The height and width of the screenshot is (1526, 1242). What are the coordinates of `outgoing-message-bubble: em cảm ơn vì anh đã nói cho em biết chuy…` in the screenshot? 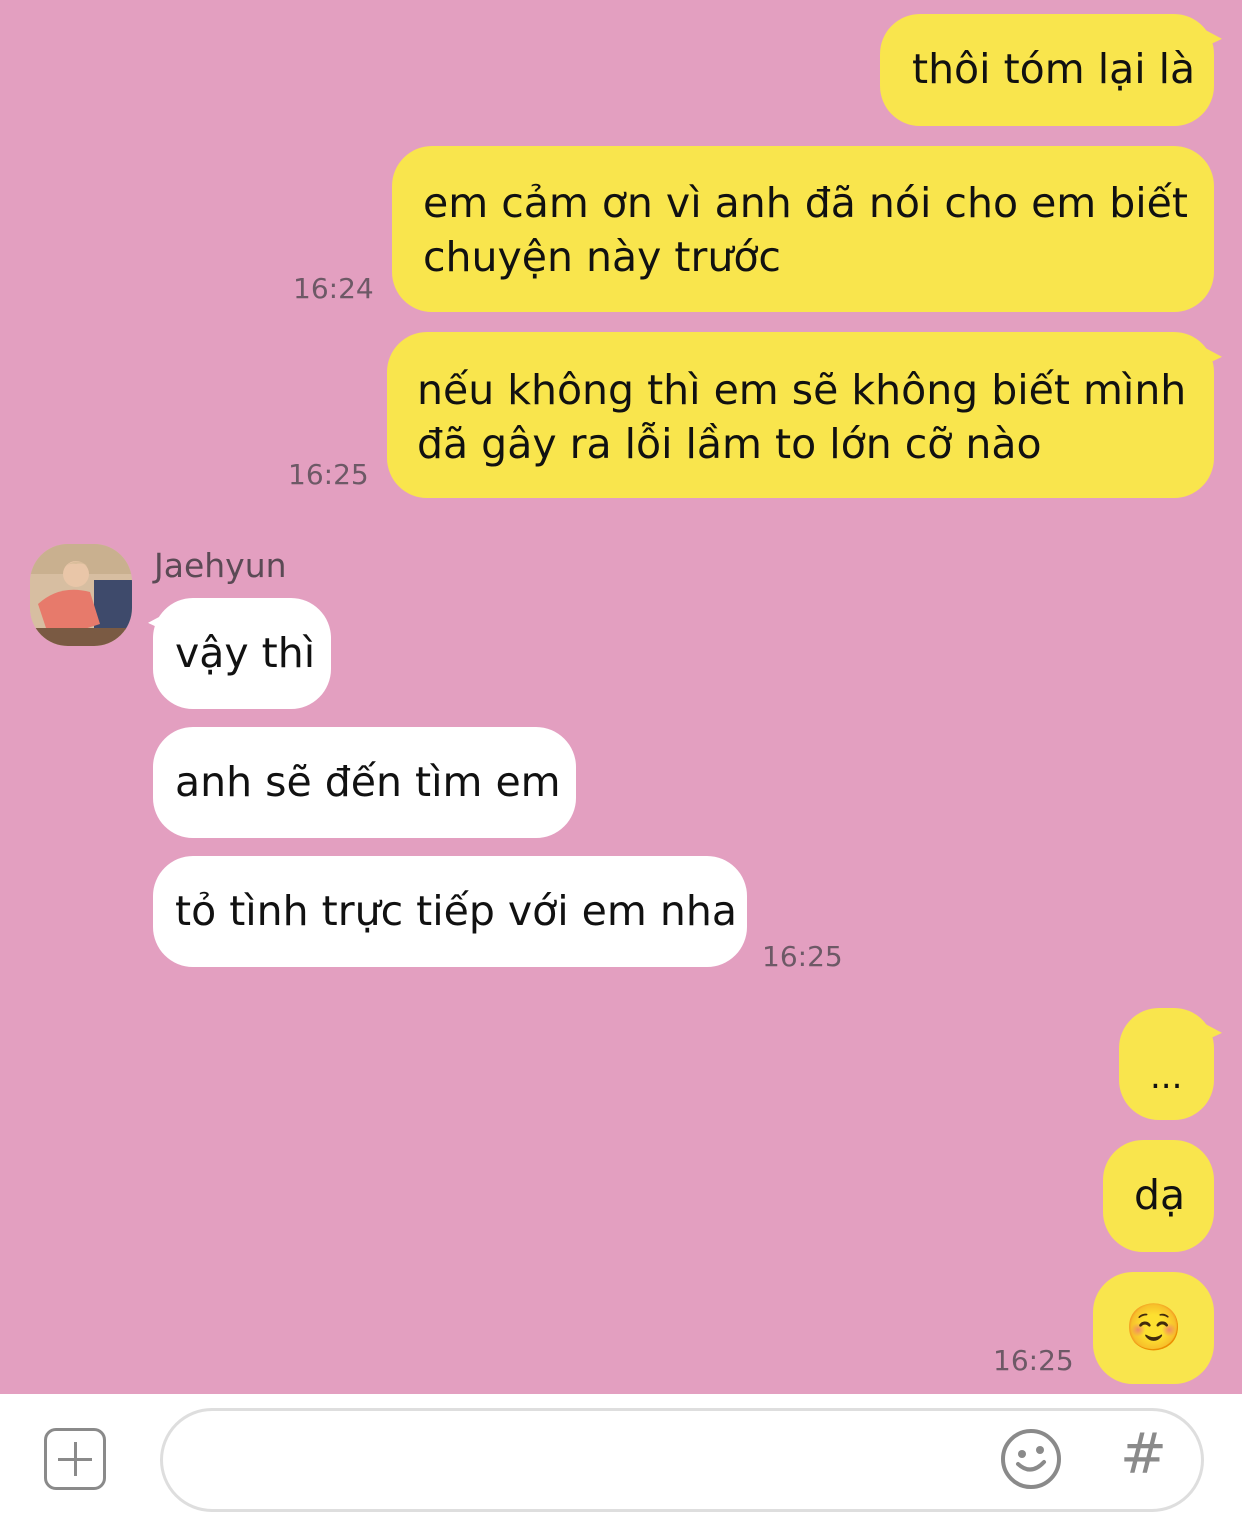 It's located at (803, 229).